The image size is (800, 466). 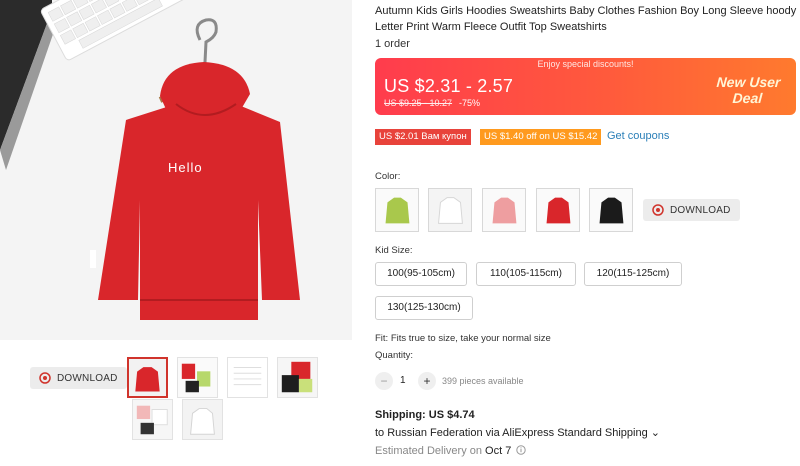 What do you see at coordinates (504, 210) in the screenshot?
I see `color-swatch-pink` at bounding box center [504, 210].